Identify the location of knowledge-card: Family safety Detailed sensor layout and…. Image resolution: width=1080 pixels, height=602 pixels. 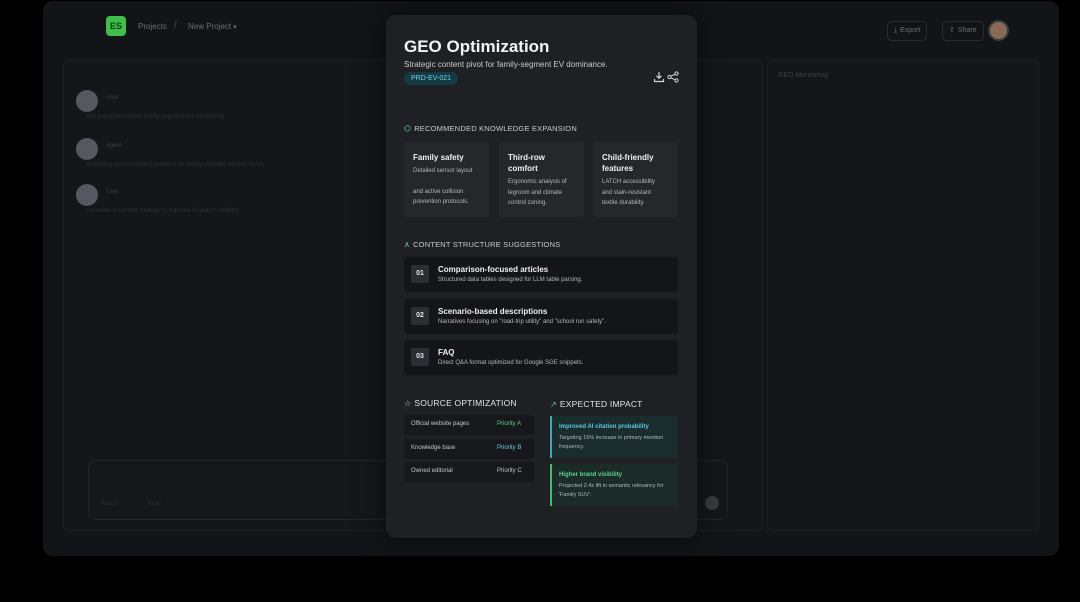
(446, 179).